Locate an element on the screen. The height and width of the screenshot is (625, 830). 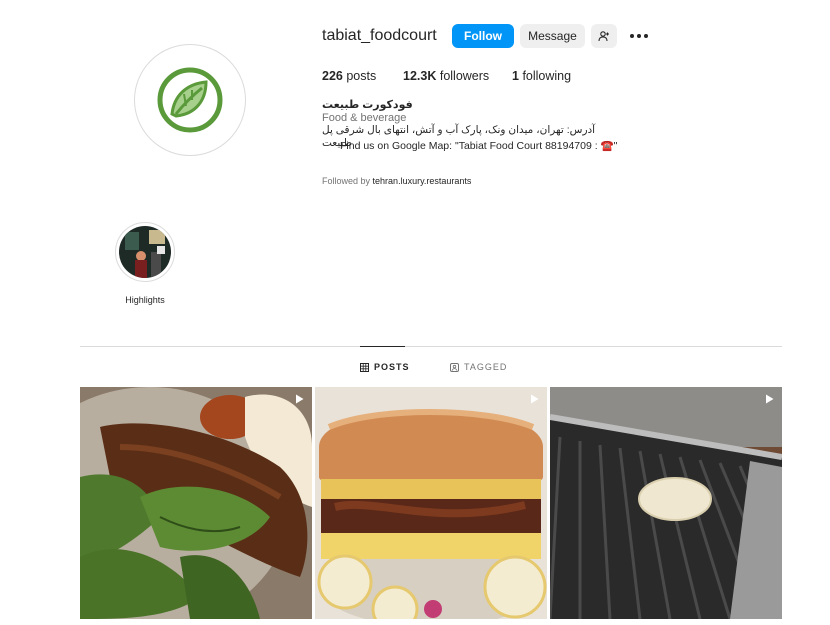
followers-count: 12.3K is located at coordinates (420, 76).